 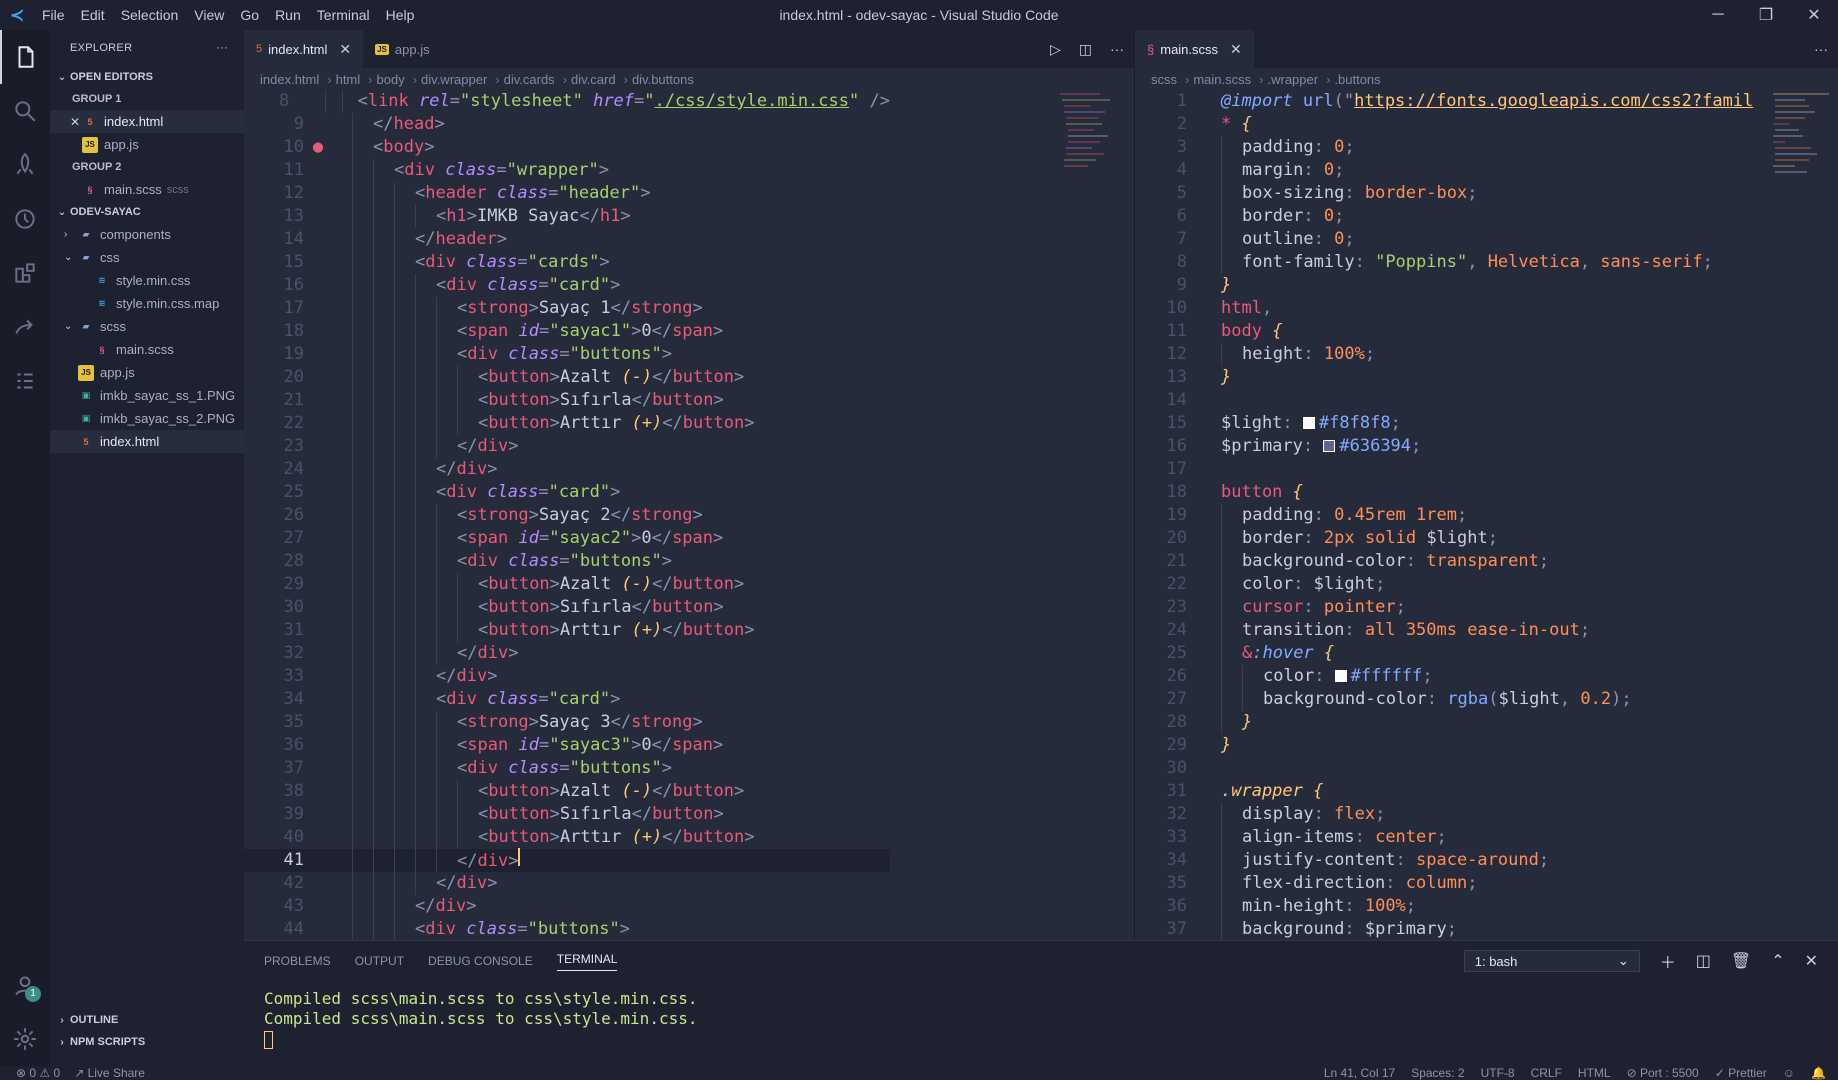 I want to click on breadcrumb: scss › main.scss › .wrapper › .buttons, so click(x=1486, y=79).